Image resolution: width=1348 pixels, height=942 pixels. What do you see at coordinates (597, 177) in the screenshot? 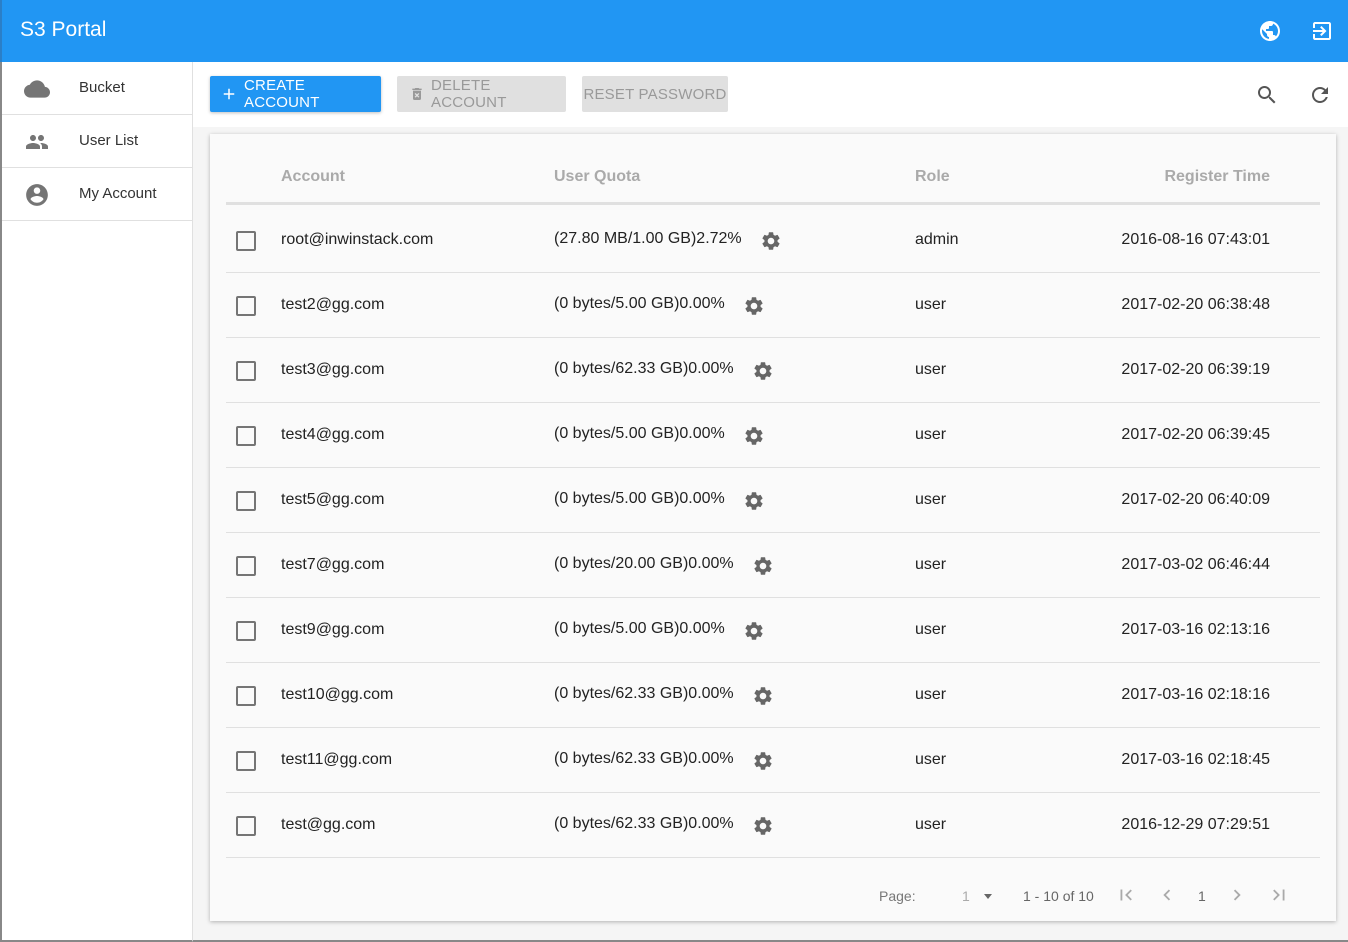
I see `column-header-user-quota: User Quota` at bounding box center [597, 177].